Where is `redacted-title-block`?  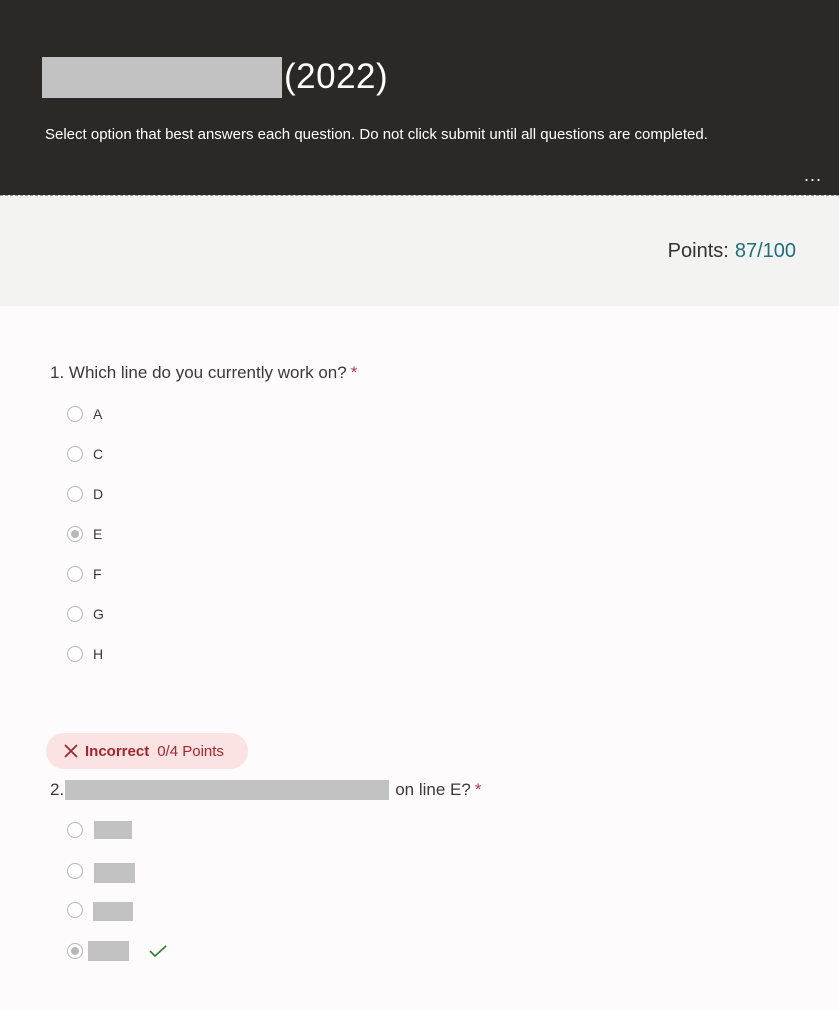 redacted-title-block is located at coordinates (162, 77).